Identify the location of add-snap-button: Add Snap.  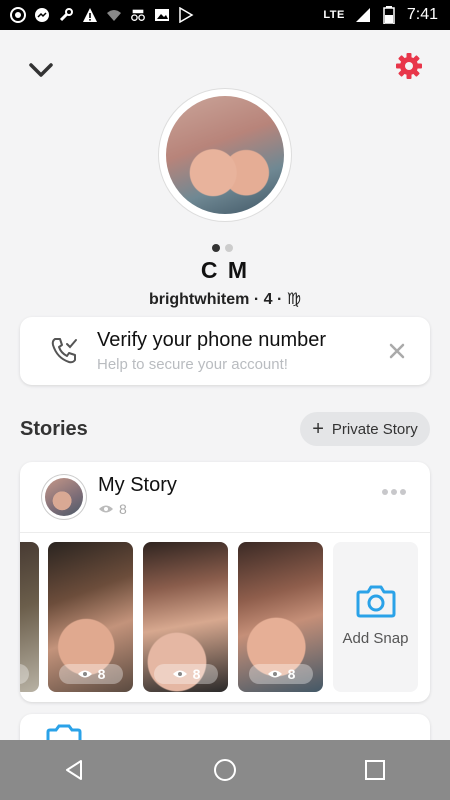
(375, 617).